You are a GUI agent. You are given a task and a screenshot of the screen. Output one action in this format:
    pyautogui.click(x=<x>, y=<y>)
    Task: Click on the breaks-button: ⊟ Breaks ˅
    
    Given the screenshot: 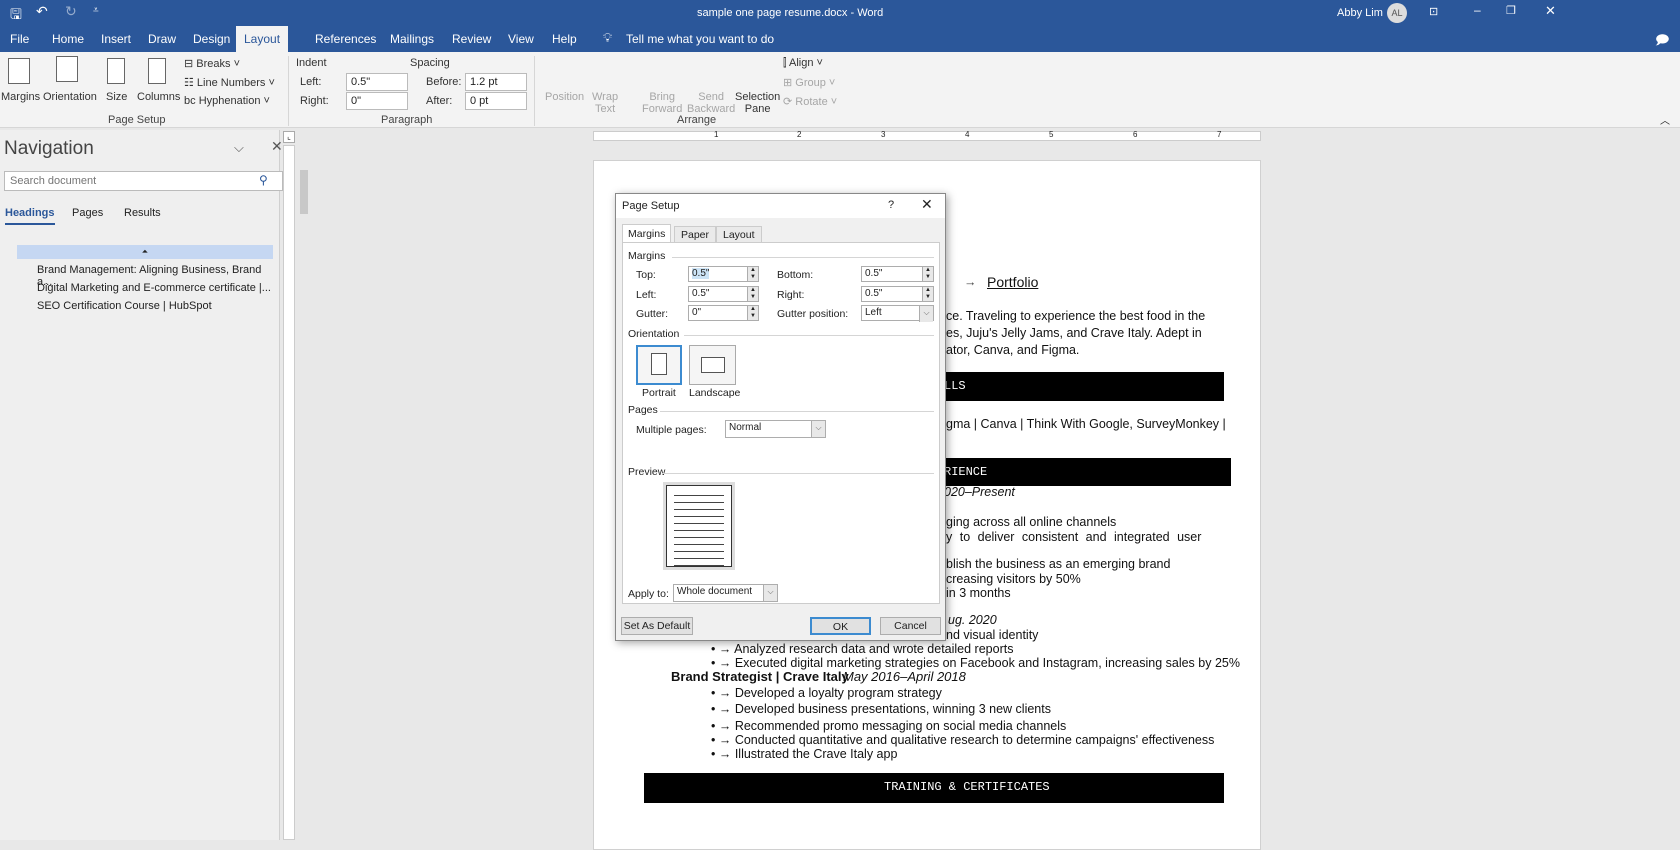 What is the action you would take?
    pyautogui.click(x=212, y=63)
    